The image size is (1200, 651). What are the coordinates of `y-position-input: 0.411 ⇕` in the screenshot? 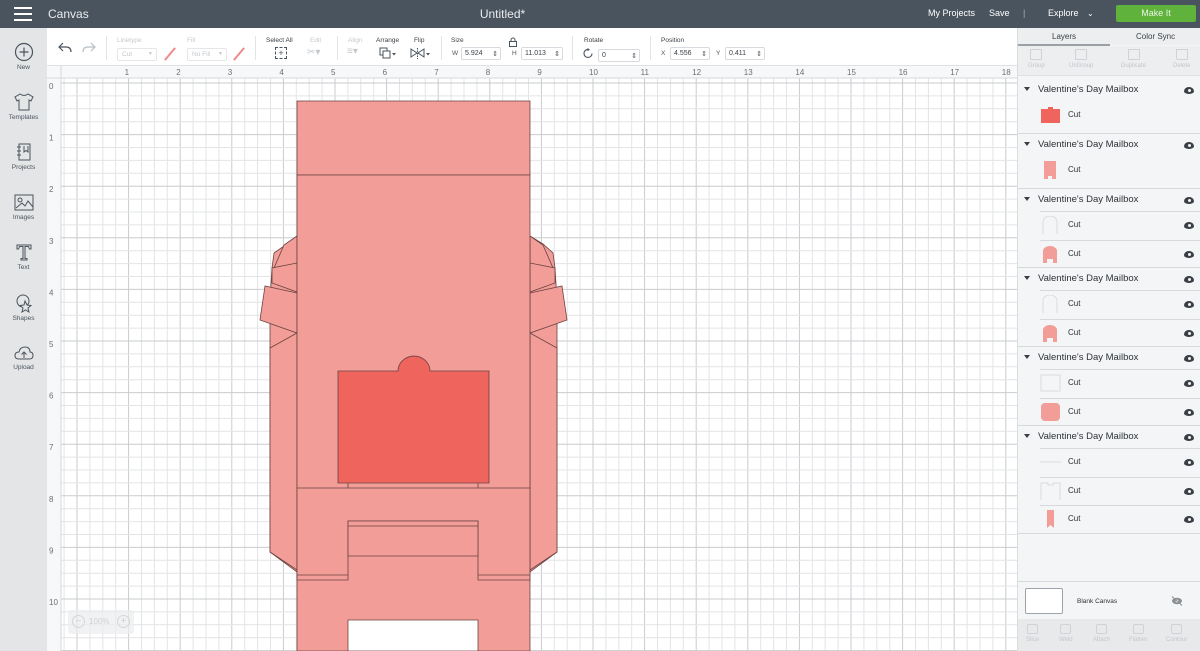 It's located at (745, 53).